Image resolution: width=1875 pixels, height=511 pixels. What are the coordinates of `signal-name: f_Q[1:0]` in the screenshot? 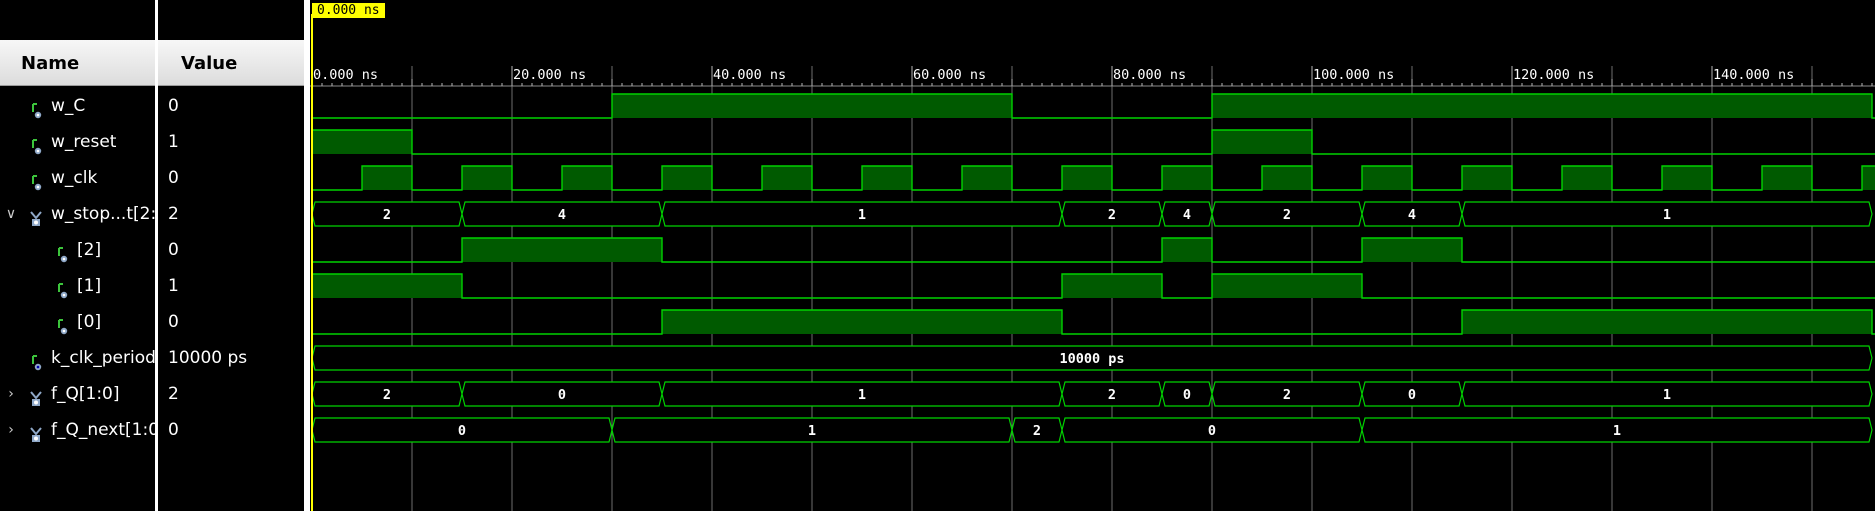 It's located at (85, 394).